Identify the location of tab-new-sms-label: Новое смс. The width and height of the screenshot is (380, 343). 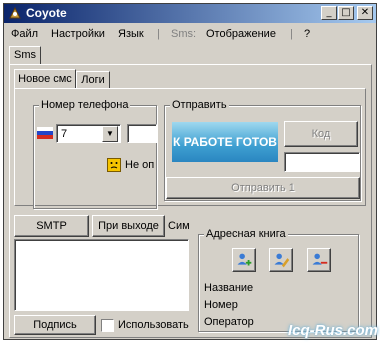
(45, 79).